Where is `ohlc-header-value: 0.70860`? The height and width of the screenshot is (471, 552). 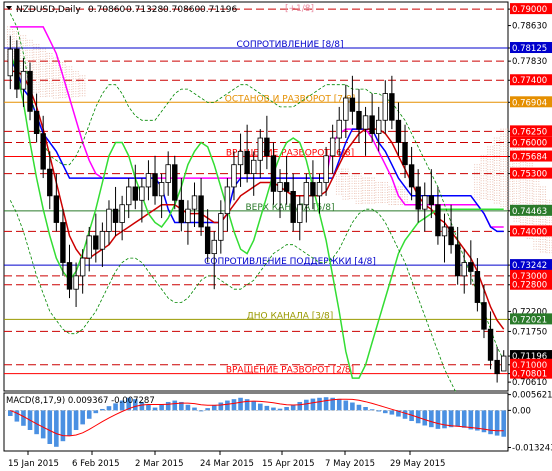
ohlc-header-value: 0.70860 is located at coordinates (181, 10).